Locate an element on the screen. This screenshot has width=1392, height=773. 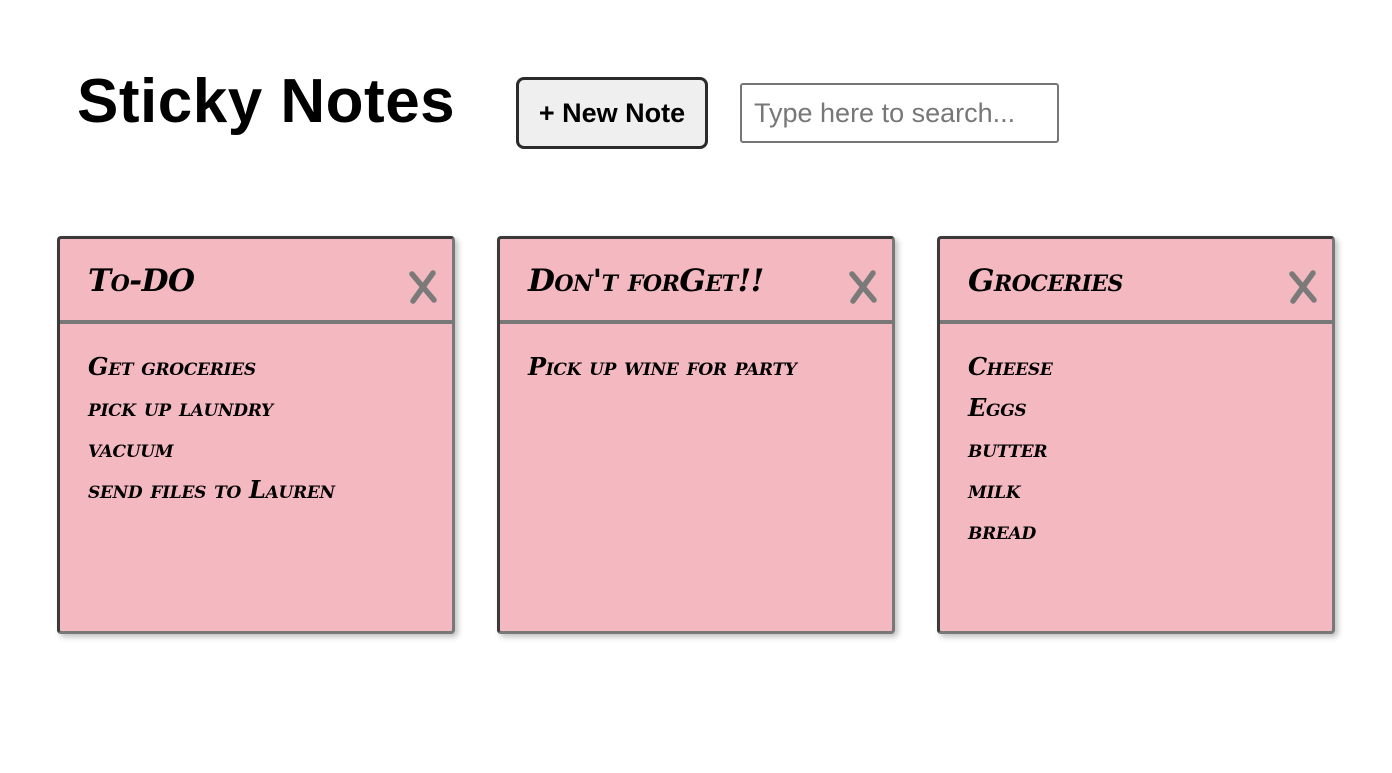
search-input is located at coordinates (899, 113).